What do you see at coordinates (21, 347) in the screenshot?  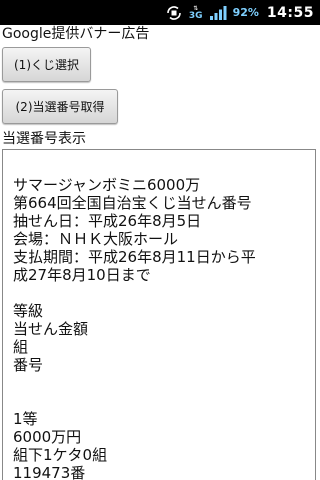 I see `result-line: 組` at bounding box center [21, 347].